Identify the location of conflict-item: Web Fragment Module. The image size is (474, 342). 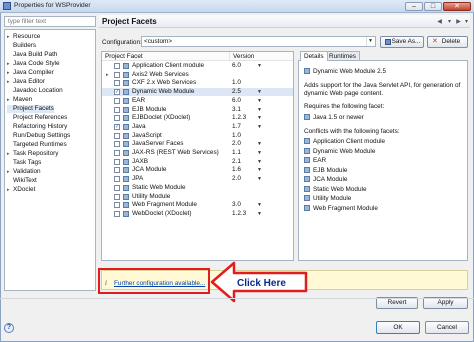
(341, 208).